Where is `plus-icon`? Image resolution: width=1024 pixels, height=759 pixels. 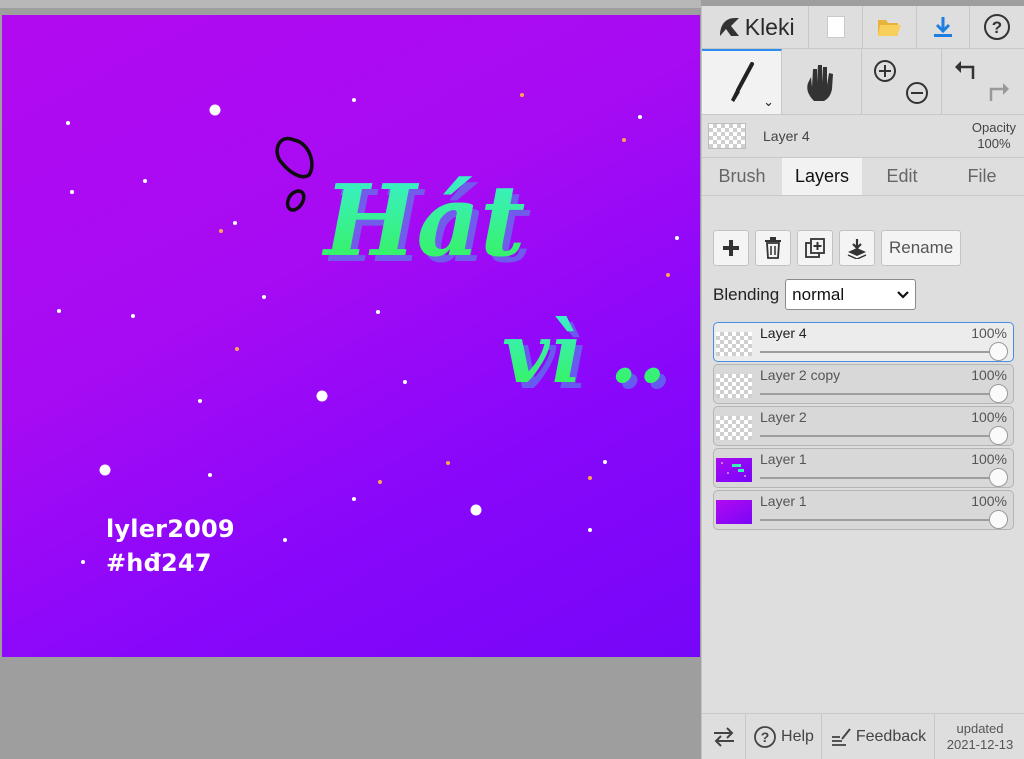 plus-icon is located at coordinates (731, 248).